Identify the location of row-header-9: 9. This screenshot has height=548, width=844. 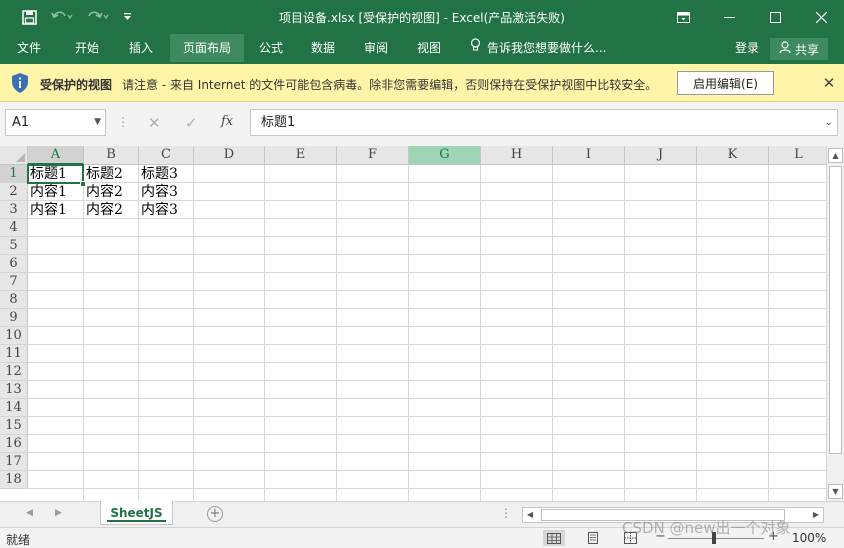
(14, 318).